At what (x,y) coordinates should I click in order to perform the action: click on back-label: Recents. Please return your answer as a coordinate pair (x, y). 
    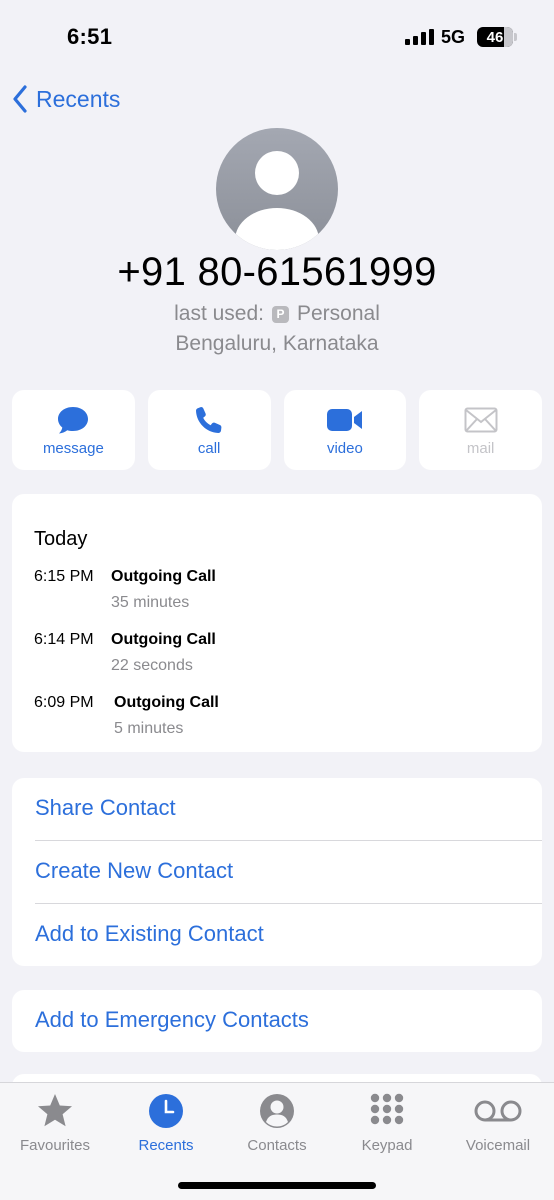
    Looking at the image, I should click on (78, 98).